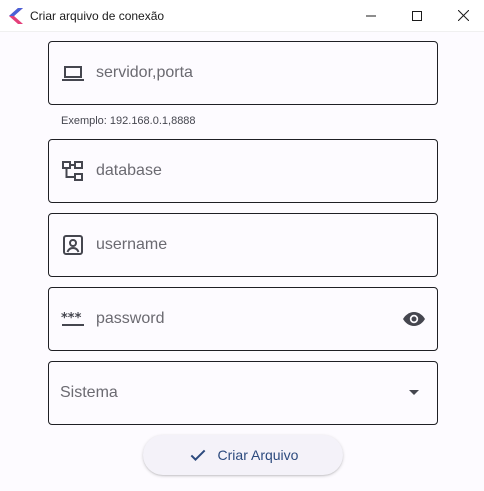 The width and height of the screenshot is (484, 491). Describe the element at coordinates (73, 171) in the screenshot. I see `schema-icon` at that location.